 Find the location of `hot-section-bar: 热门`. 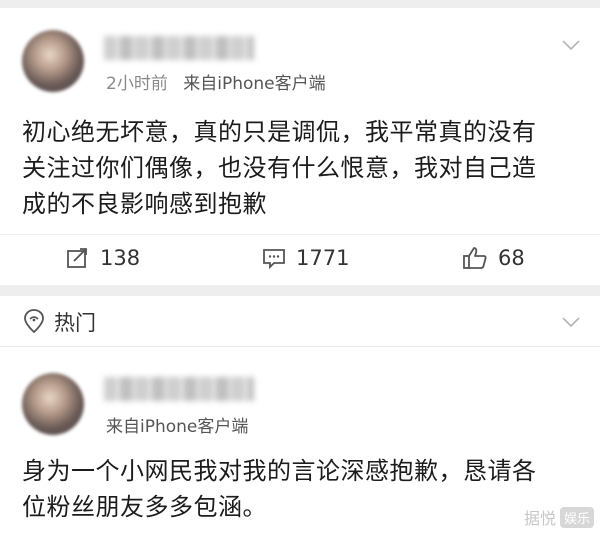

hot-section-bar: 热门 is located at coordinates (300, 321).